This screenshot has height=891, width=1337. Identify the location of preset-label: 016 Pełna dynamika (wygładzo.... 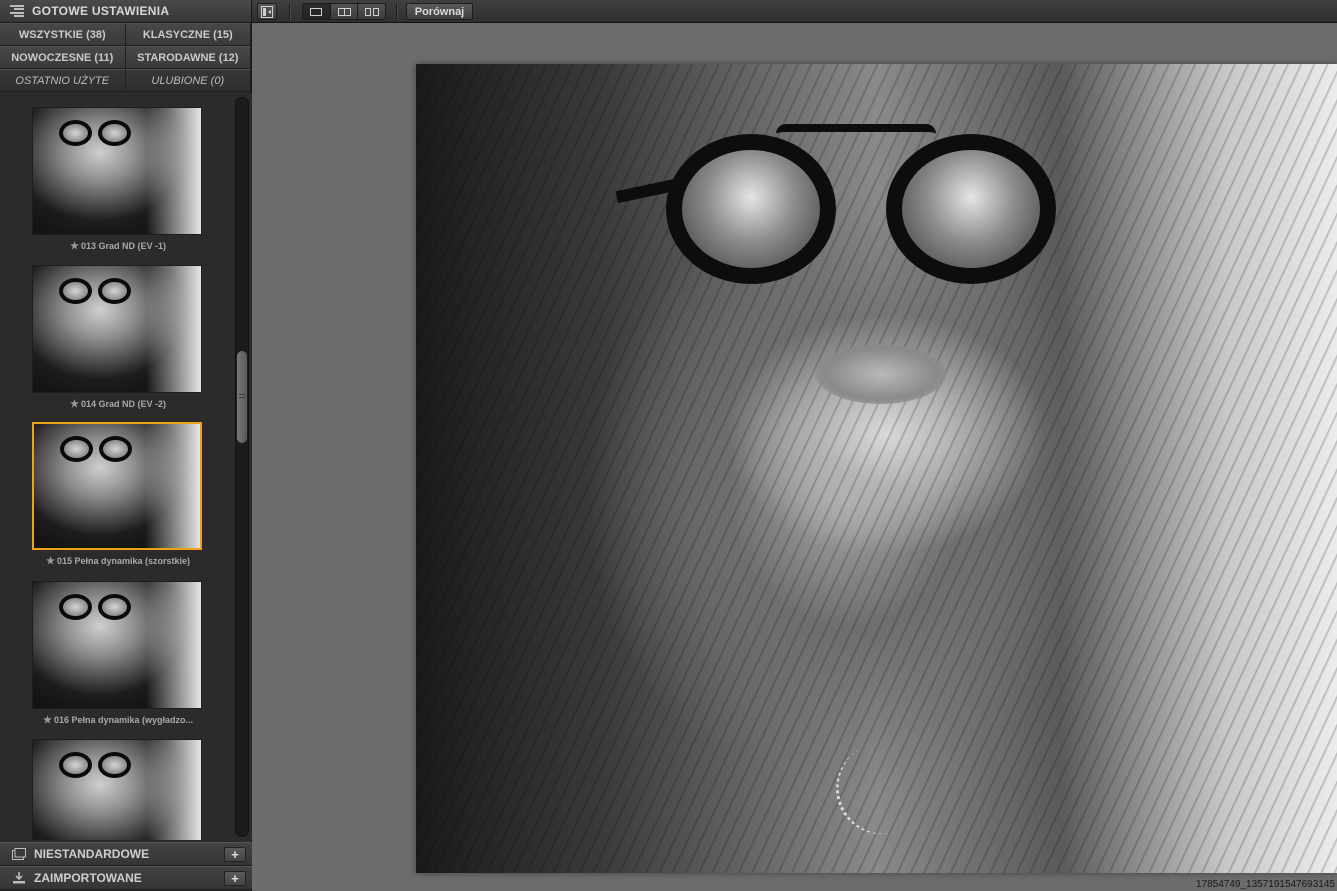
(123, 720).